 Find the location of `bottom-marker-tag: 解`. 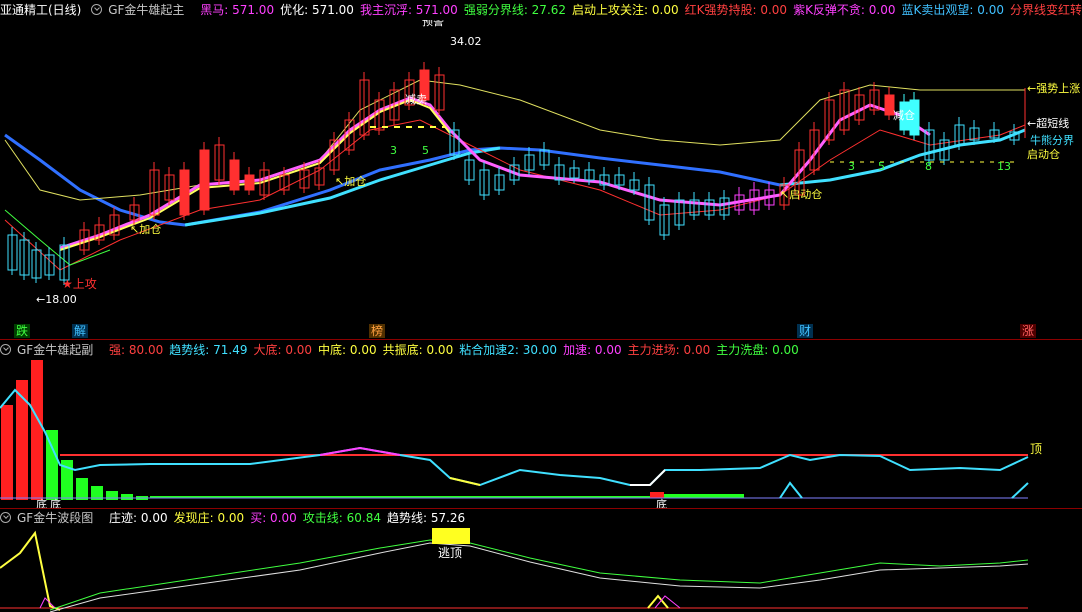

bottom-marker-tag: 解 is located at coordinates (80, 331).